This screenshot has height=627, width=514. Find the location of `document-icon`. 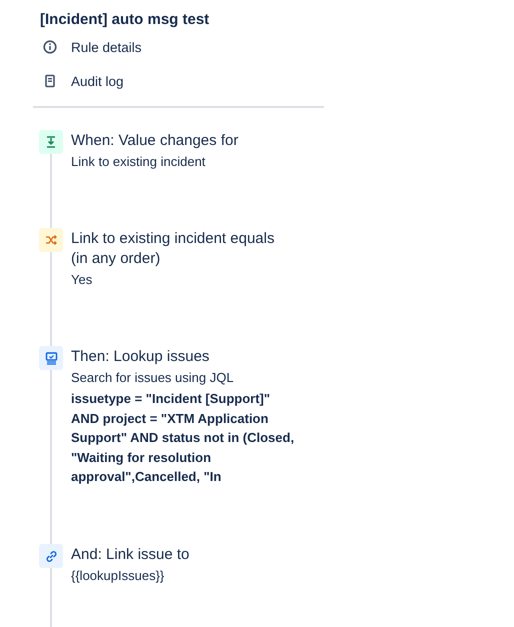

document-icon is located at coordinates (50, 81).